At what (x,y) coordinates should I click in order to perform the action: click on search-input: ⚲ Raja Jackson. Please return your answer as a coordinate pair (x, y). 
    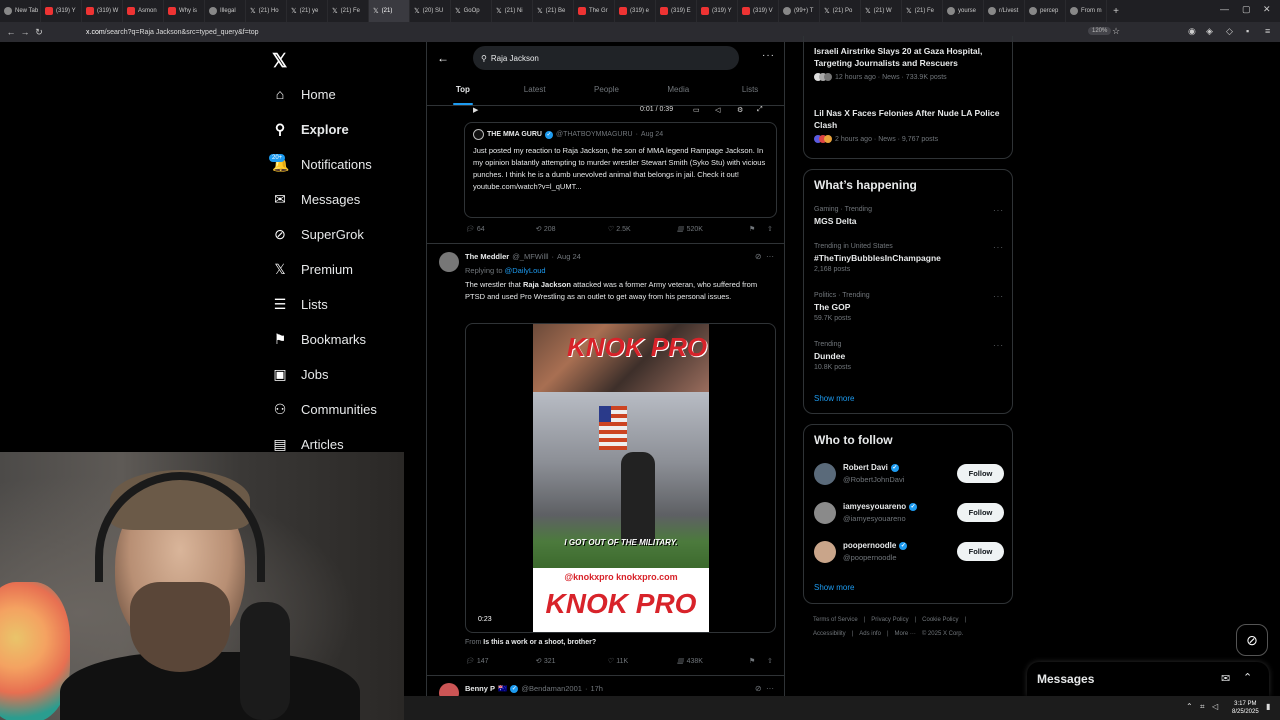
    Looking at the image, I should click on (606, 58).